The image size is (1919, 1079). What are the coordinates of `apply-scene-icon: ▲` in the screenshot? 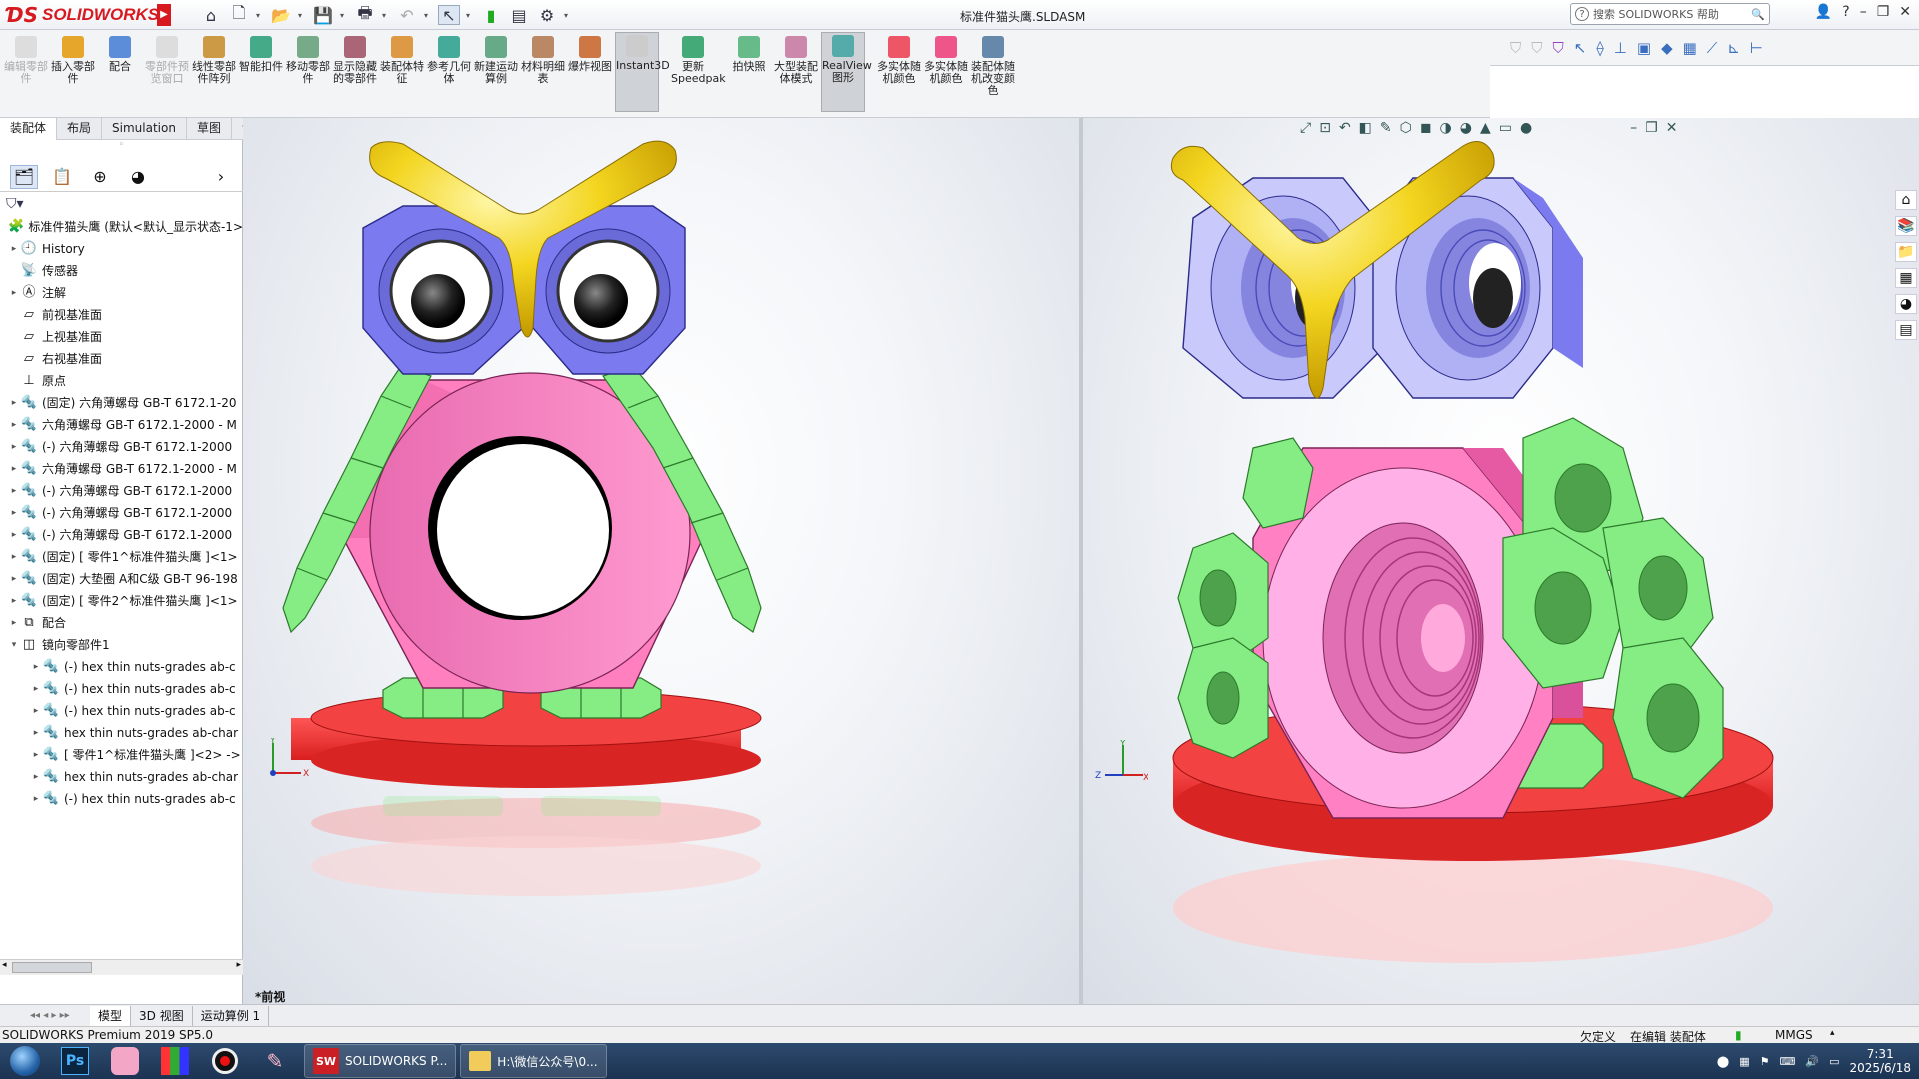 It's located at (1485, 128).